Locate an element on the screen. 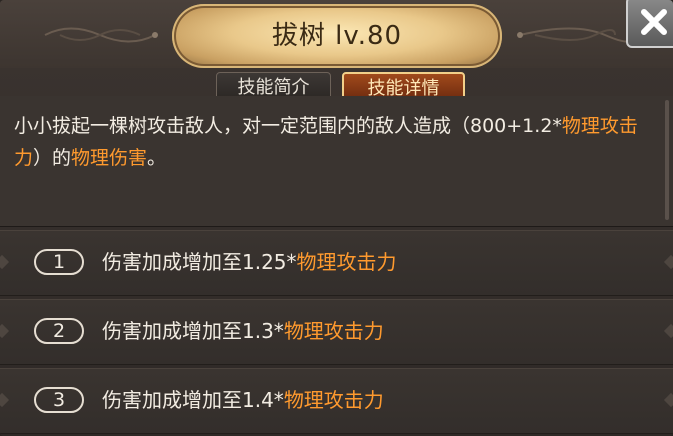 This screenshot has height=436, width=673. upgrade-number: 1 is located at coordinates (59, 262).